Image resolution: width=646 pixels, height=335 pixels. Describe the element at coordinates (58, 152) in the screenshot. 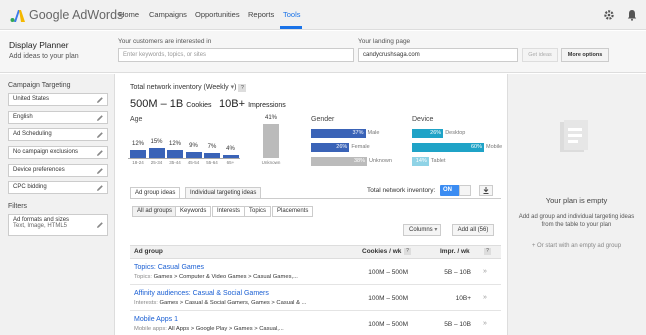

I see `sidebar-item-exclusions: No campaign exclusions` at that location.